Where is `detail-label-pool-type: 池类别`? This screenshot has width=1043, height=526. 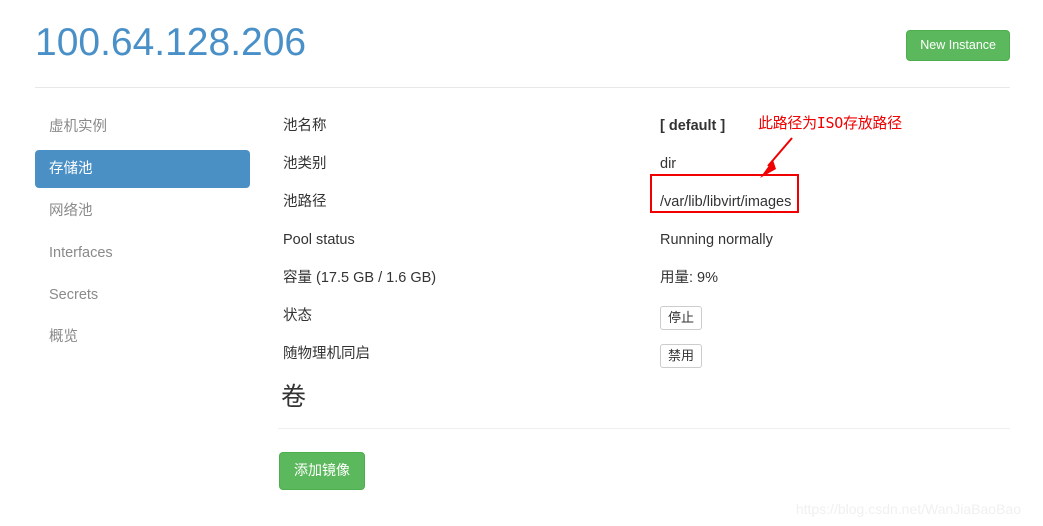
detail-label-pool-type: 池类别 is located at coordinates (305, 164).